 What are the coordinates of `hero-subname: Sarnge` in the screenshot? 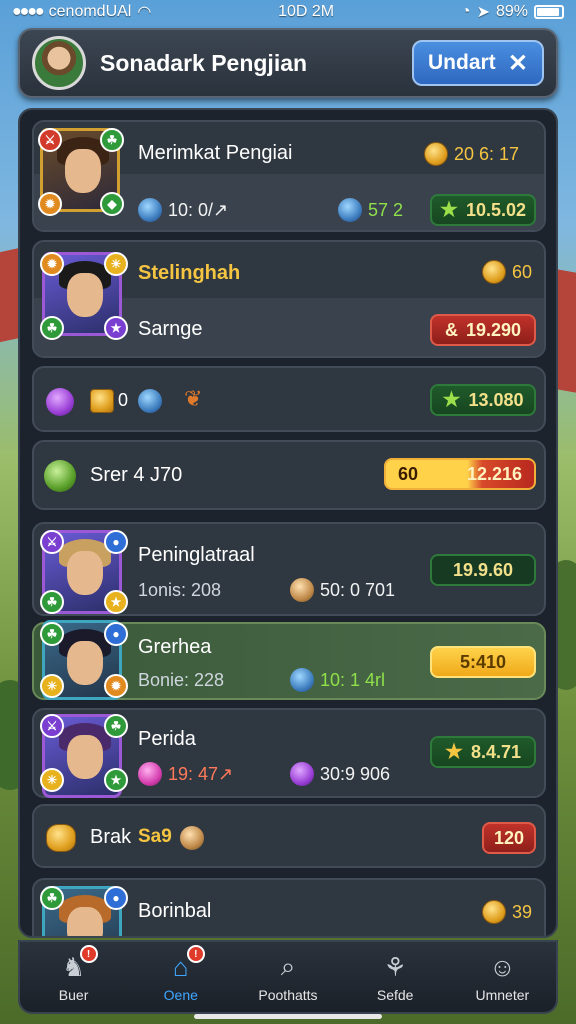 It's located at (170, 329).